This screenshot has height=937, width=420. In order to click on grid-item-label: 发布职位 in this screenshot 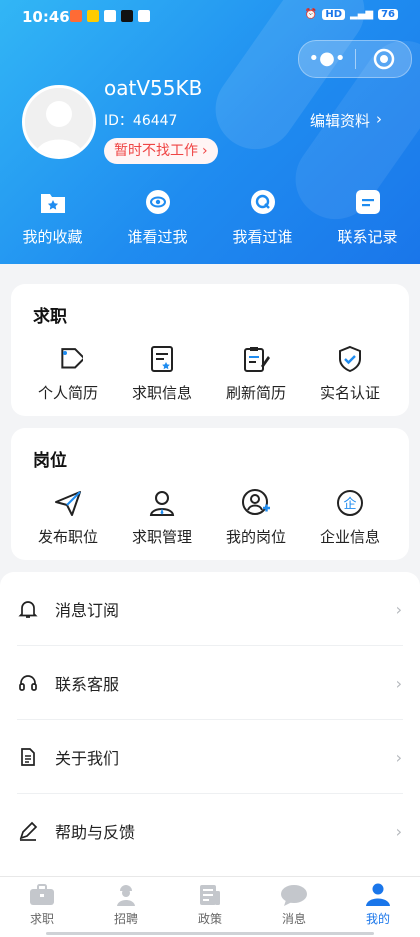, I will do `click(67, 537)`.